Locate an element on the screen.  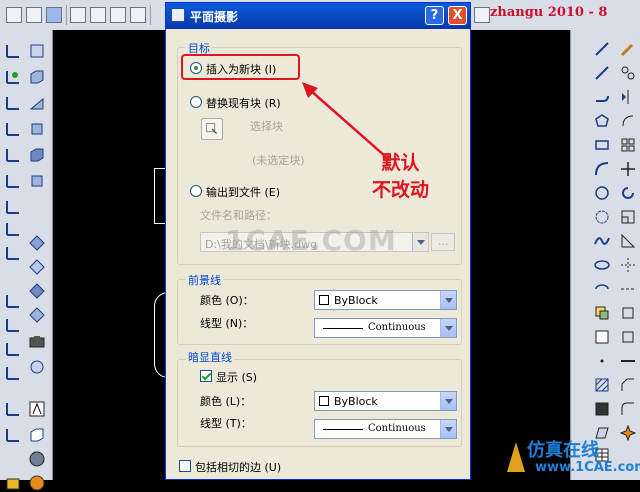
camera-icon is located at coordinates (37, 341).